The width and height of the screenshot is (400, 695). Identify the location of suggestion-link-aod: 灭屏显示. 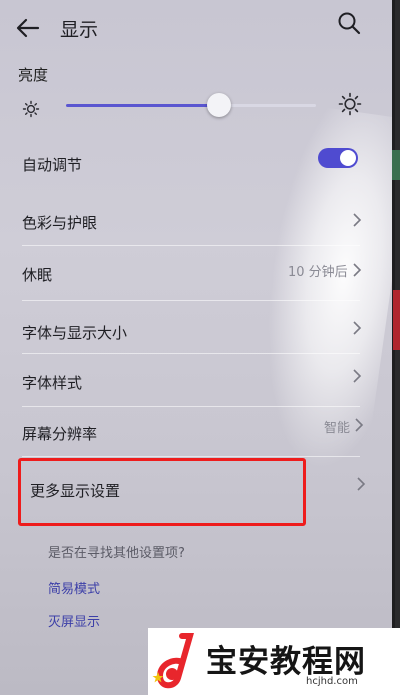
(74, 620).